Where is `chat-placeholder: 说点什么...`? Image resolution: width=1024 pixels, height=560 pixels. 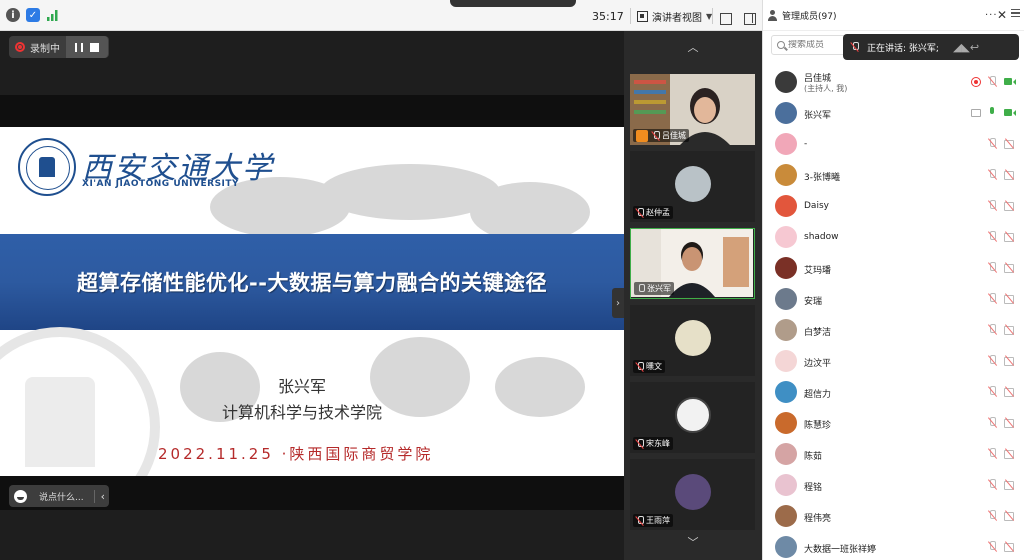
chat-placeholder: 说点什么... is located at coordinates (61, 496).